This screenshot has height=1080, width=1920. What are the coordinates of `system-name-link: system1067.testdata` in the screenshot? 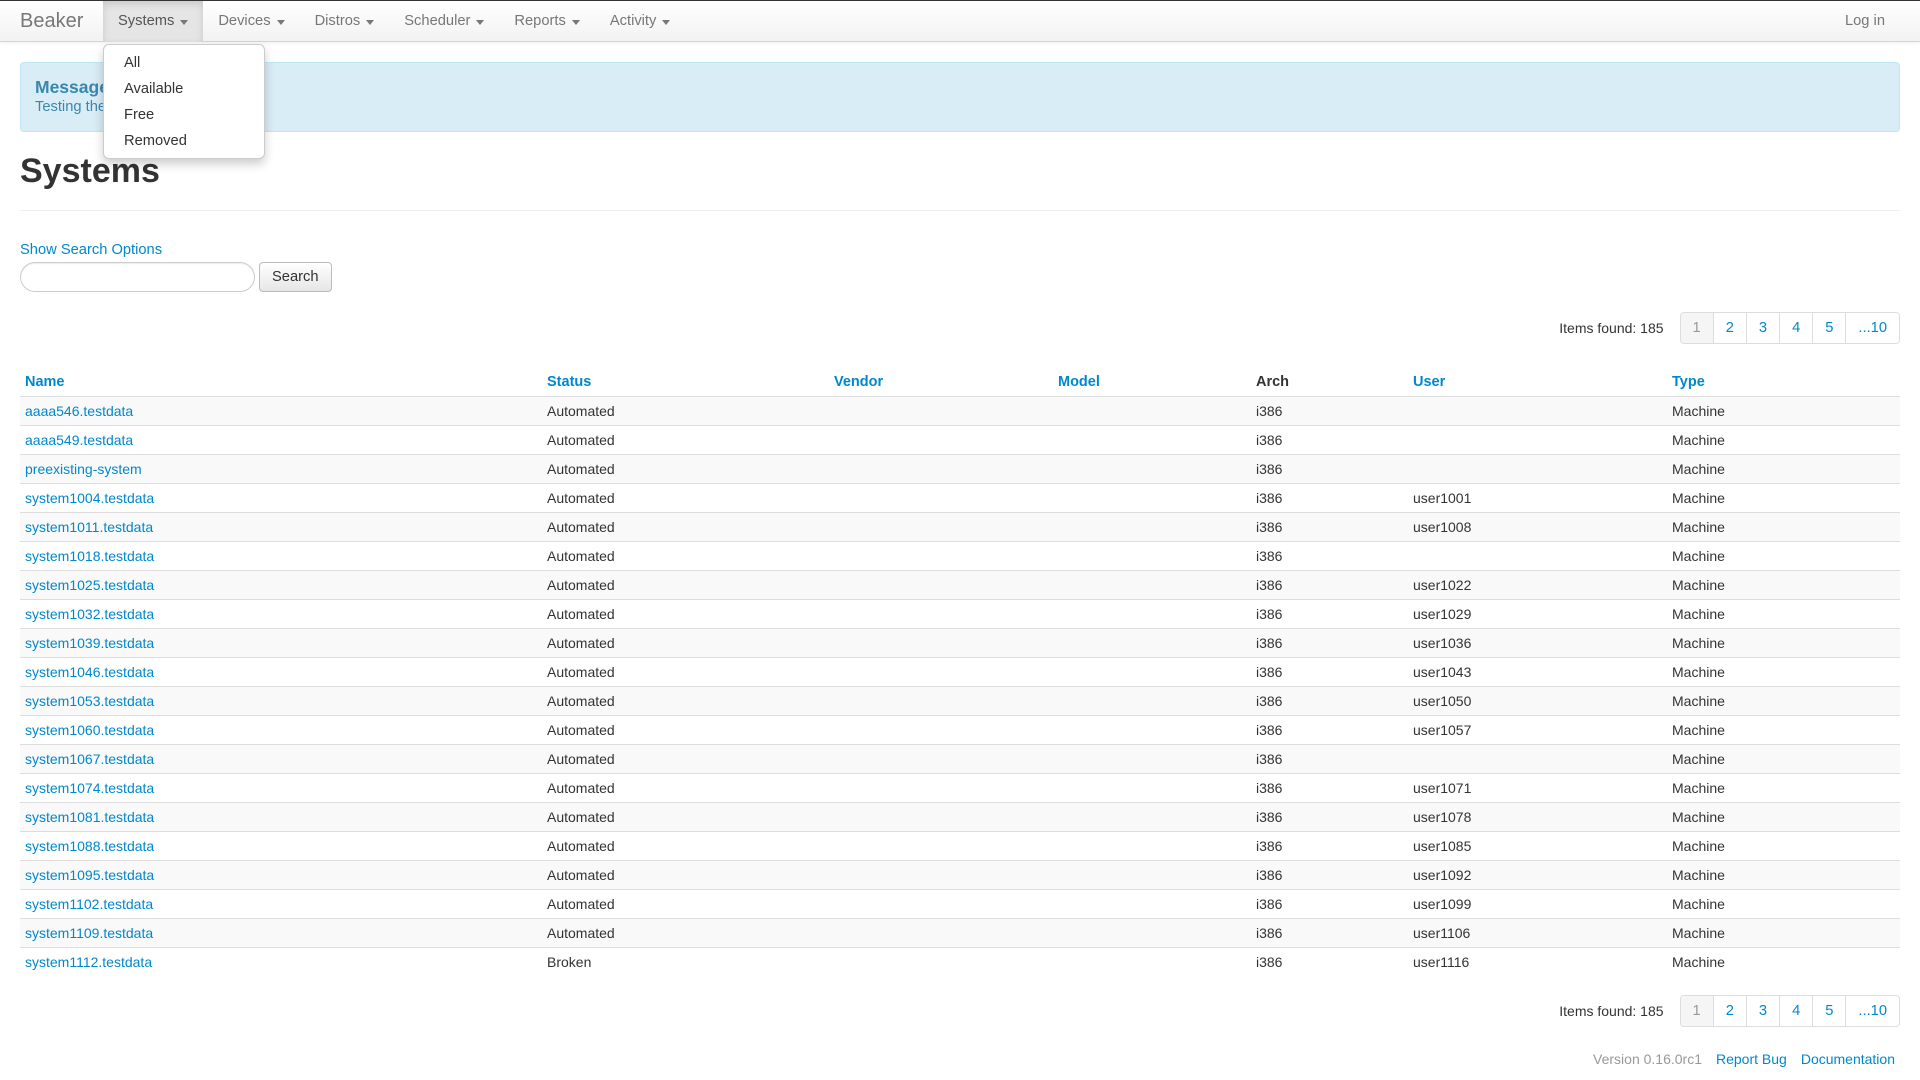 It's located at (89, 759).